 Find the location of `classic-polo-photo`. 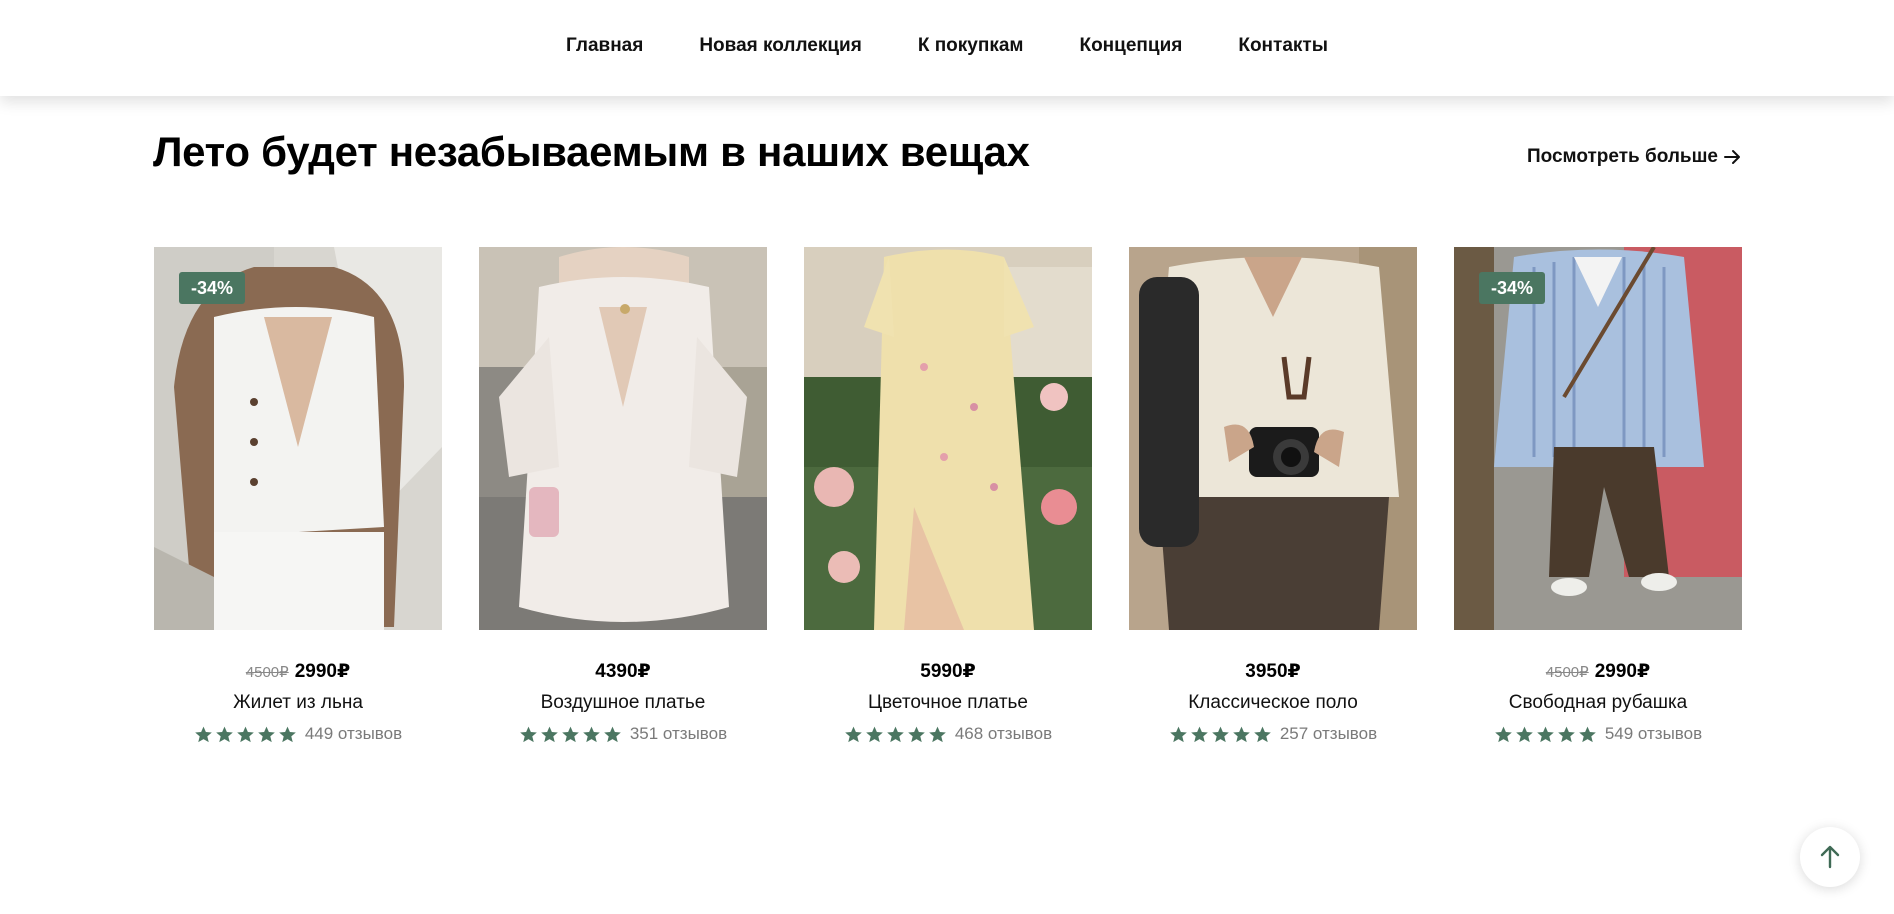

classic-polo-photo is located at coordinates (1273, 438).